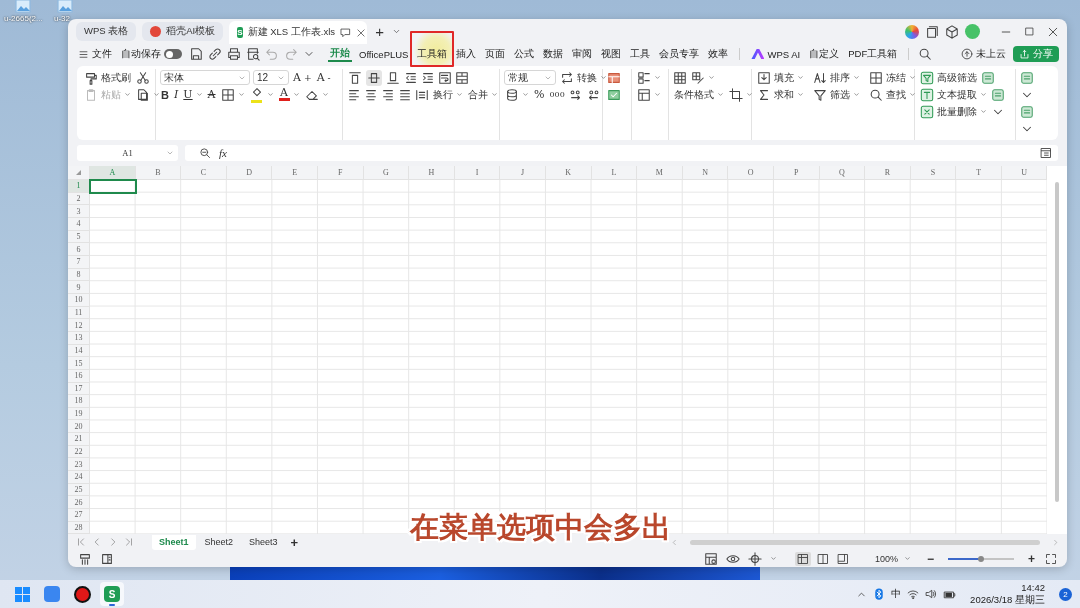  Describe the element at coordinates (432, 54) in the screenshot. I see `ribbon-tab: 工具箱` at that location.